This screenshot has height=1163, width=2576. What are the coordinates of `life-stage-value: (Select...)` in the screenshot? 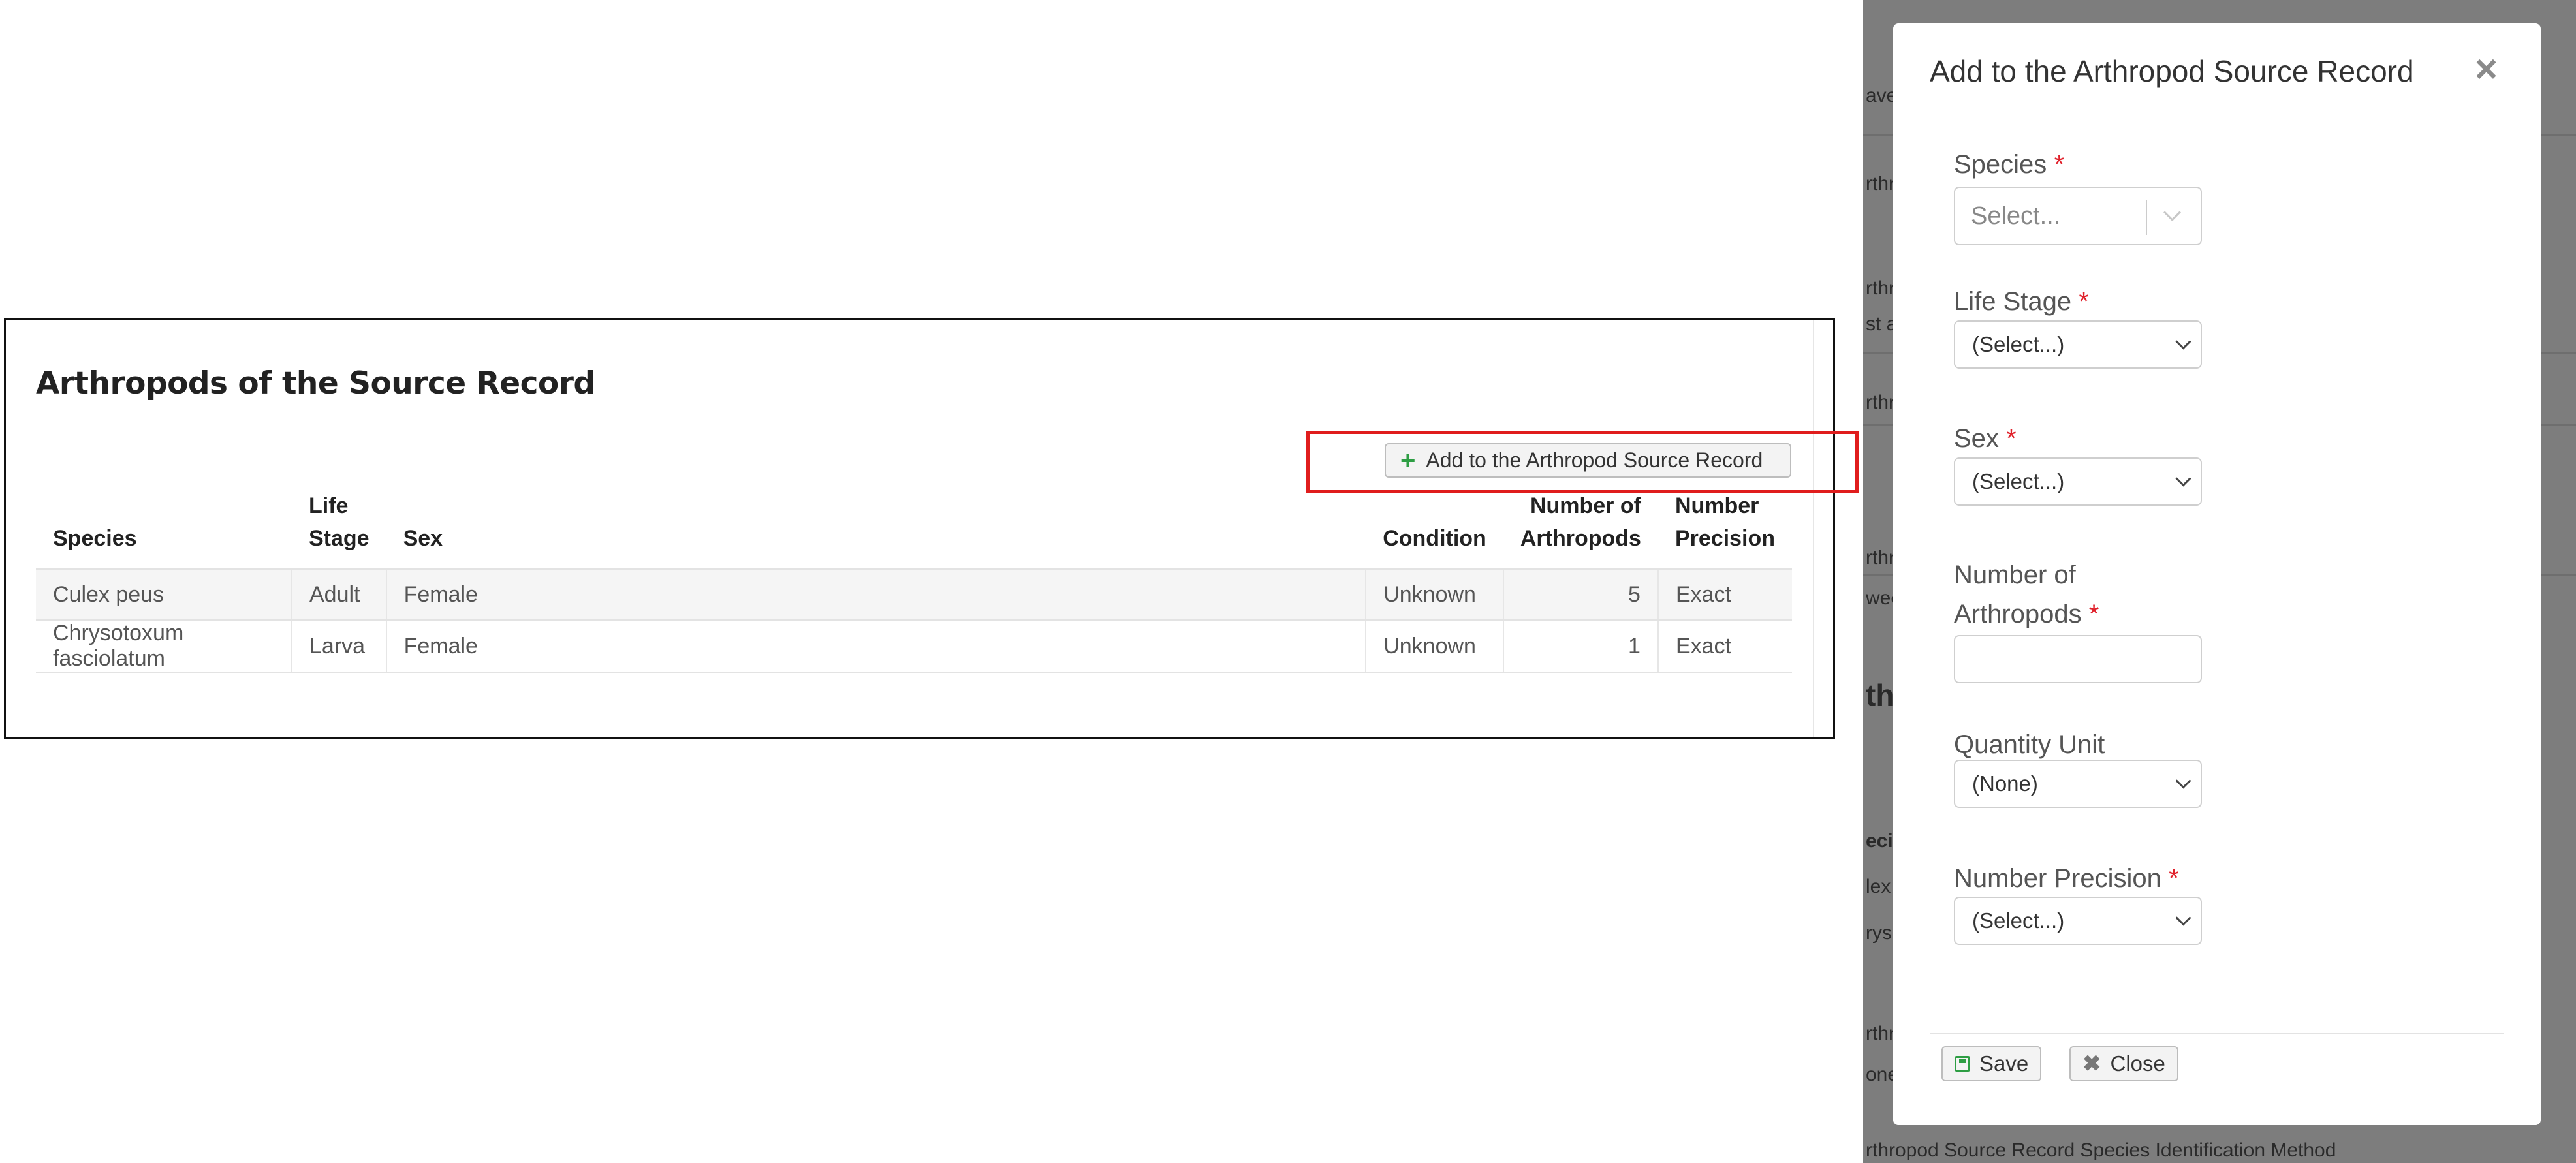 It's located at (2019, 344).